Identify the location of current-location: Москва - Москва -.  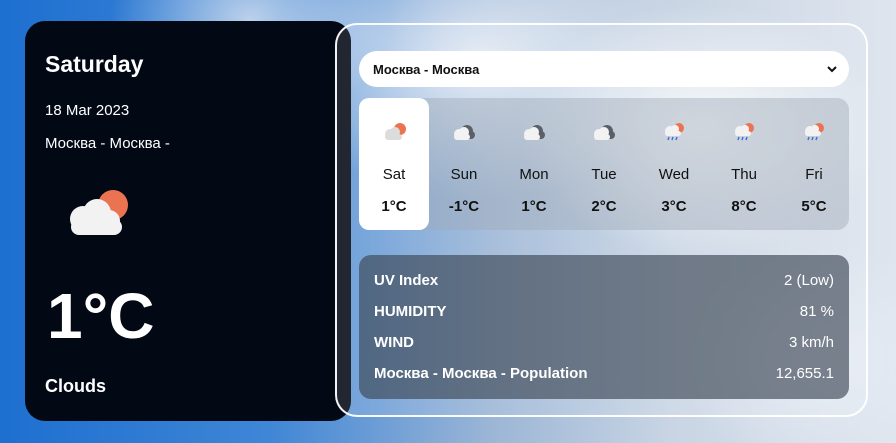
(107, 143).